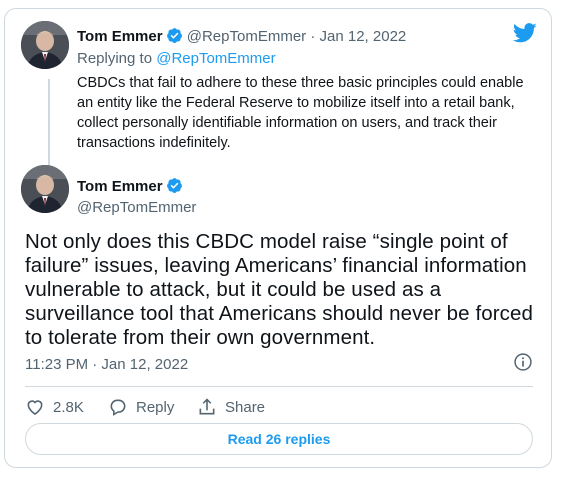 The height and width of the screenshot is (480, 562). What do you see at coordinates (525, 33) in the screenshot?
I see `twitter-bird-icon` at bounding box center [525, 33].